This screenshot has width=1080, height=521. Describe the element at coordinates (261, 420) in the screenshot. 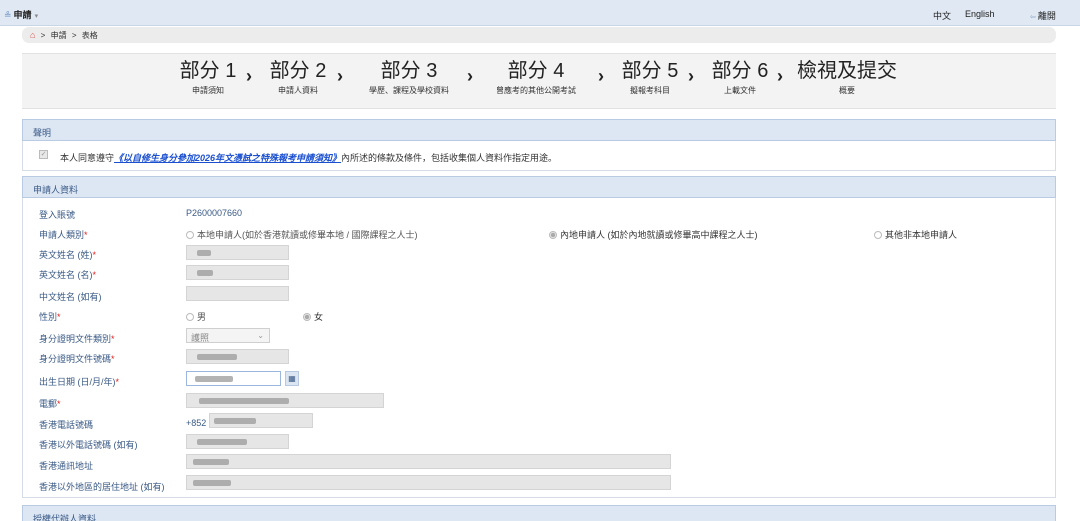

I see `hk-phone-input` at that location.